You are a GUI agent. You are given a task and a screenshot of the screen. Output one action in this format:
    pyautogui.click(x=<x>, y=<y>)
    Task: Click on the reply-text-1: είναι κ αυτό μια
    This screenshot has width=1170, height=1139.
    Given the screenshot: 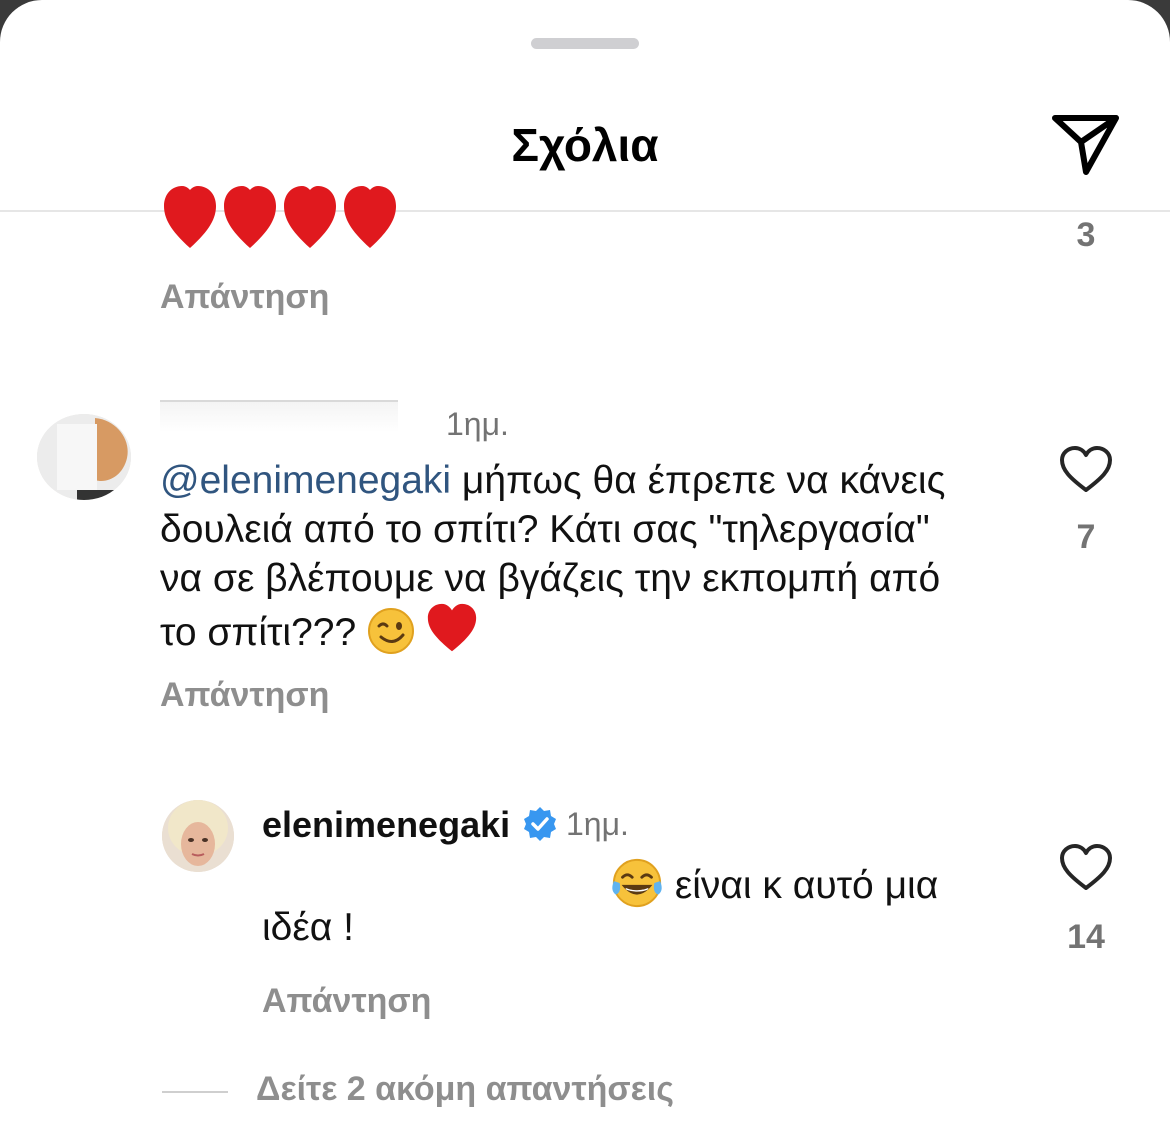 What is the action you would take?
    pyautogui.click(x=801, y=885)
    